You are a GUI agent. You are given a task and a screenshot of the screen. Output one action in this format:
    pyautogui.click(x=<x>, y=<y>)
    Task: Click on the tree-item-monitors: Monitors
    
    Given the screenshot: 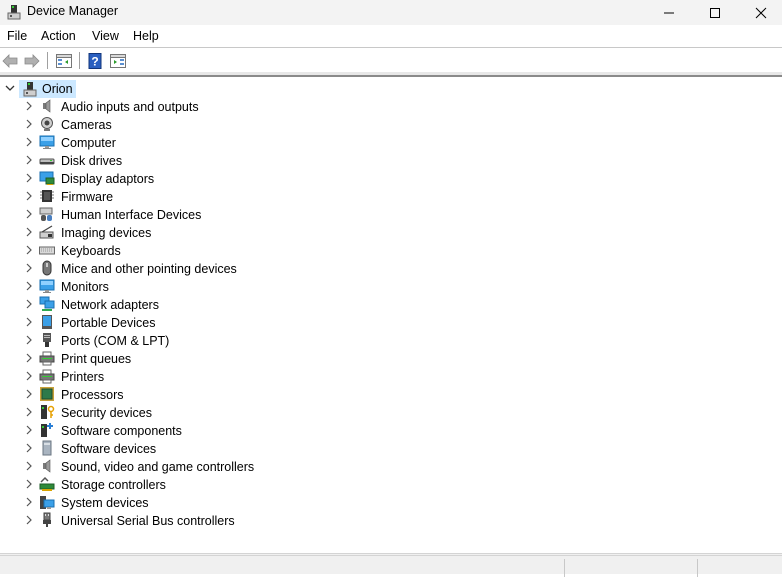 What is the action you would take?
    pyautogui.click(x=160, y=286)
    